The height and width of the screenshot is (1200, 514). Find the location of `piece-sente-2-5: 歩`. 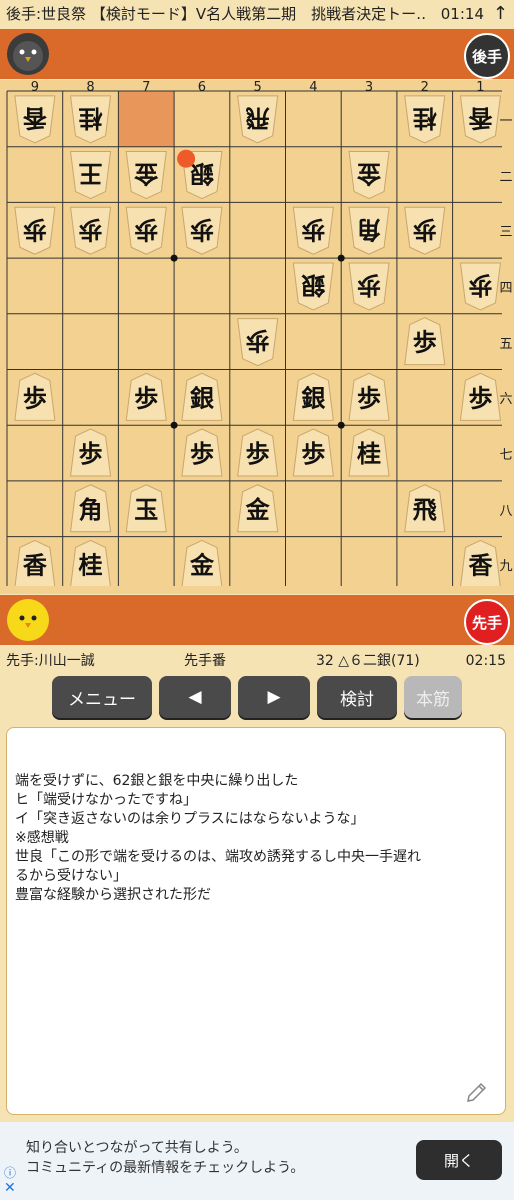

piece-sente-2-5: 歩 is located at coordinates (425, 341).